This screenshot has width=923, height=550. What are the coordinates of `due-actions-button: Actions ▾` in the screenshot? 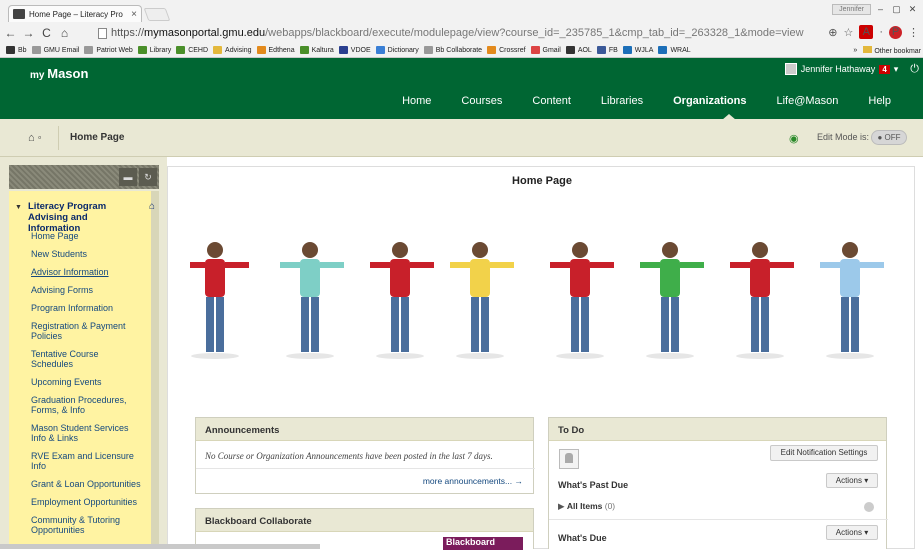 It's located at (852, 532).